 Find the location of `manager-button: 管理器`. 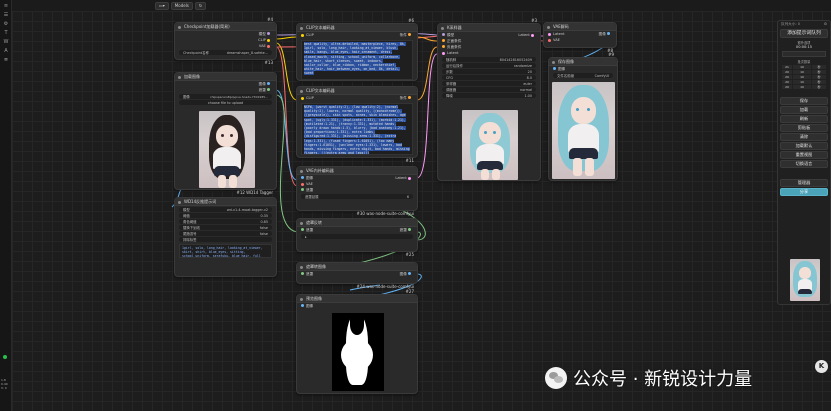

manager-button: 管理器 is located at coordinates (804, 183).